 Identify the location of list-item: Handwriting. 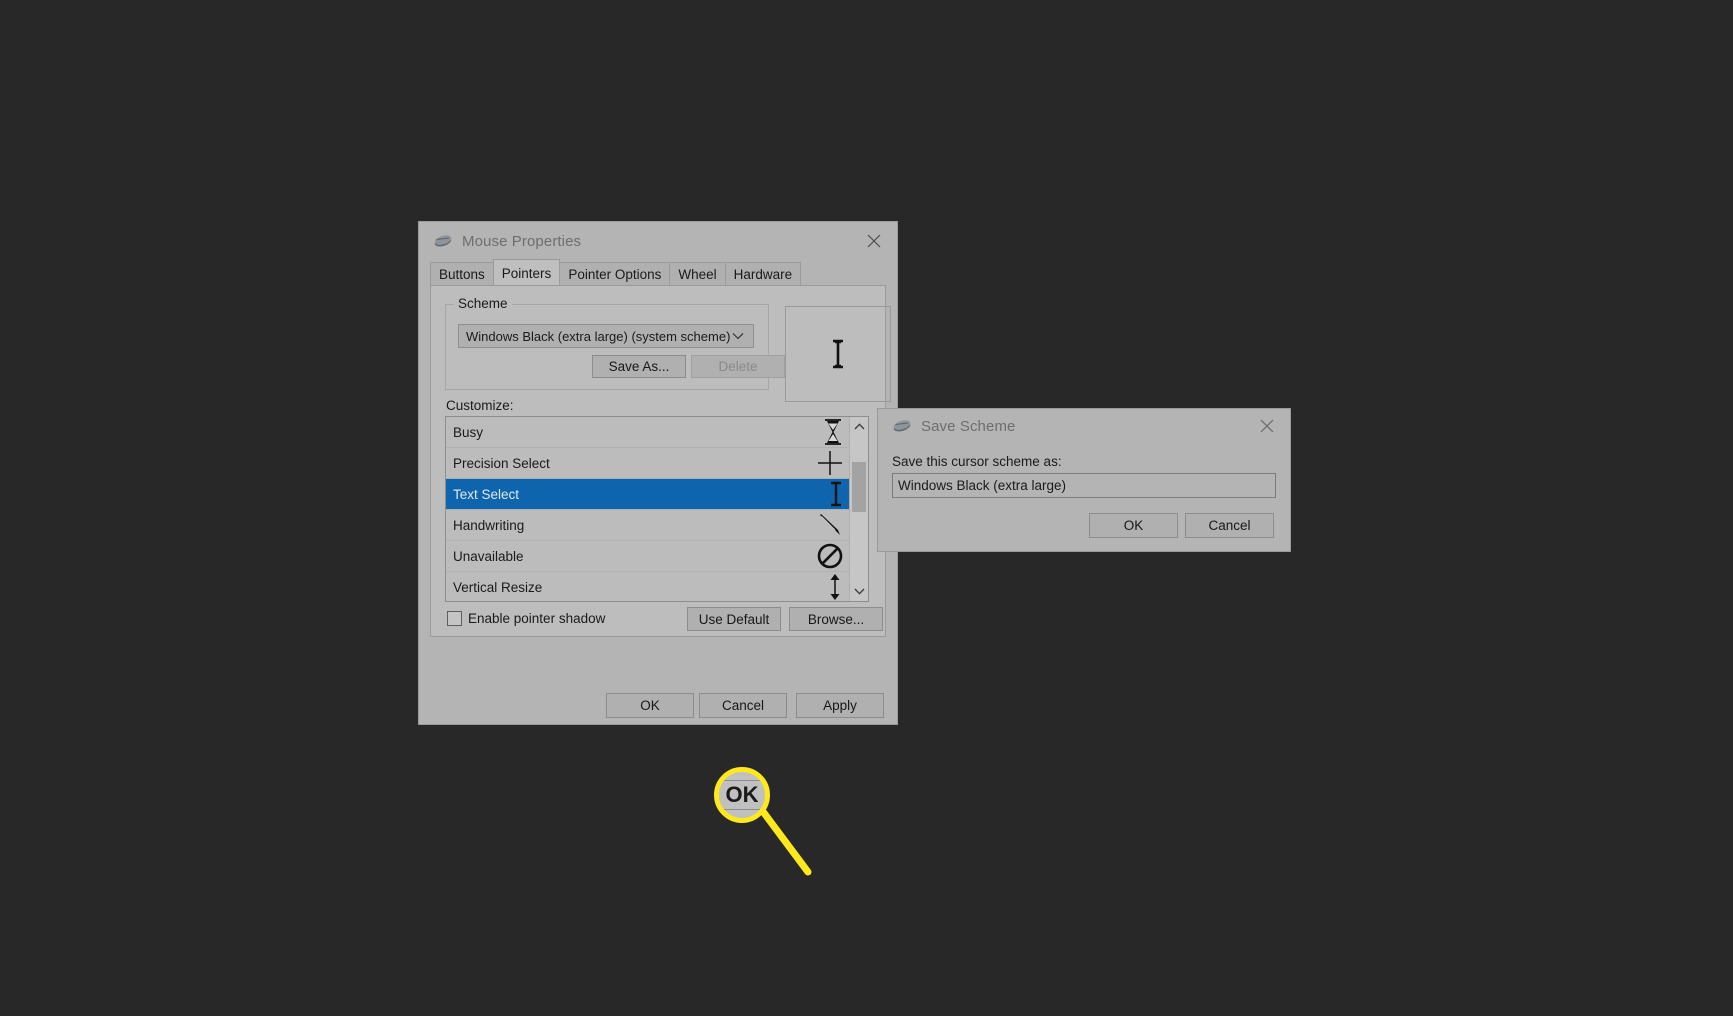
(647, 525).